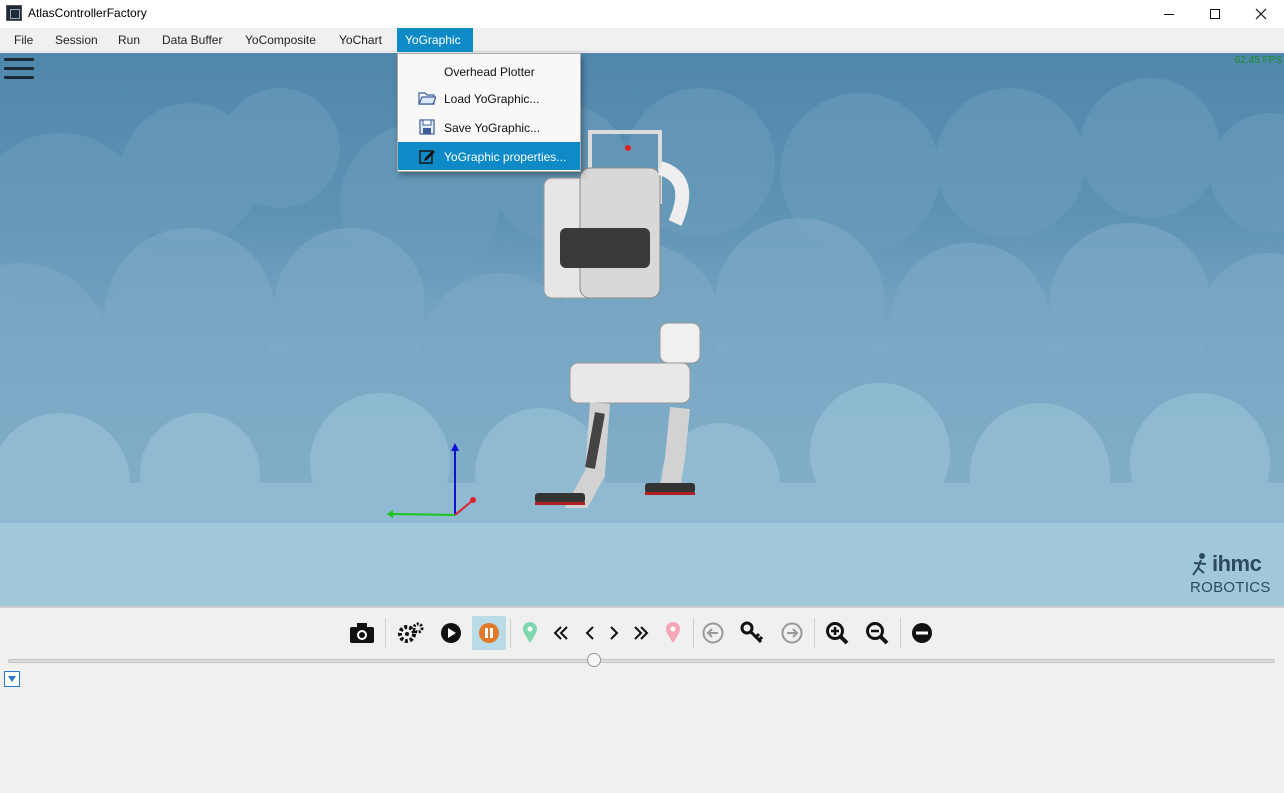 This screenshot has width=1284, height=793. I want to click on camera-icon, so click(362, 633).